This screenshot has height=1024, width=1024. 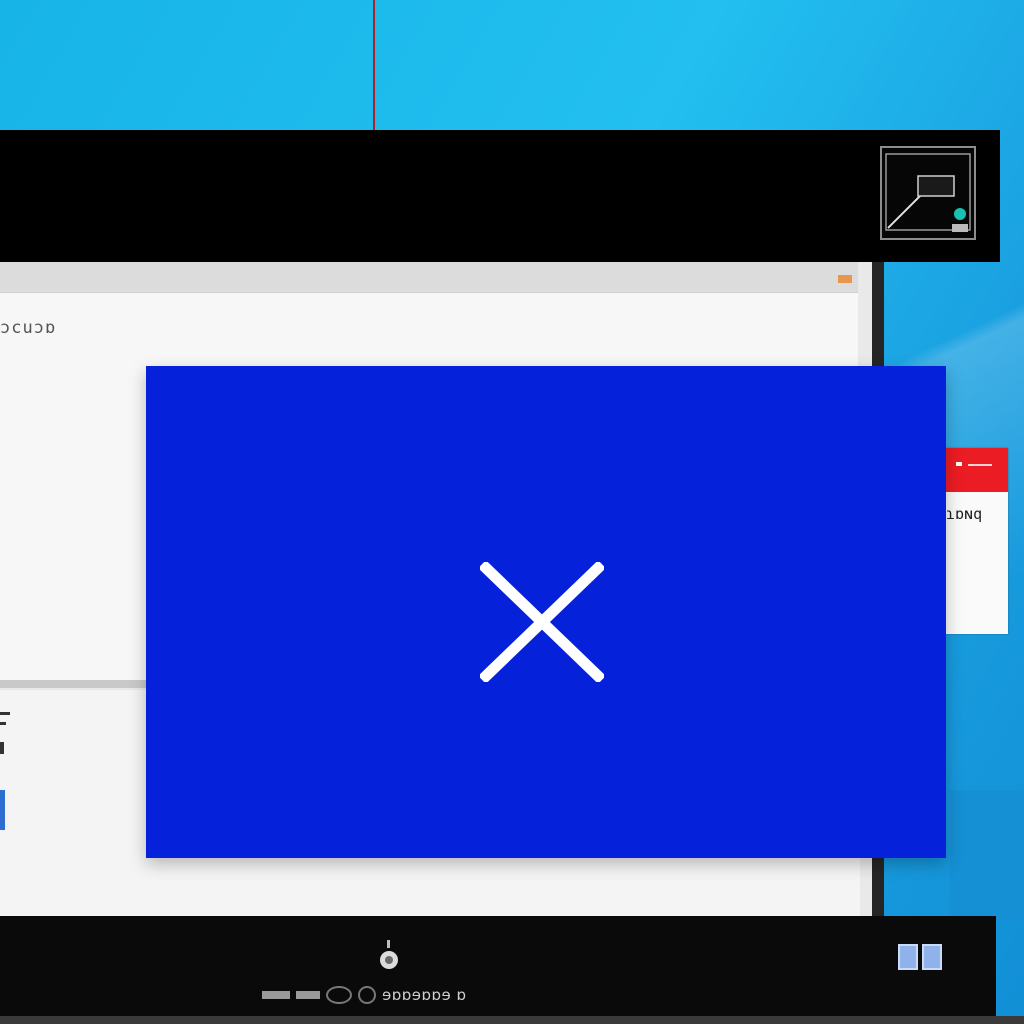 I want to click on red-guide-line, so click(x=374, y=65).